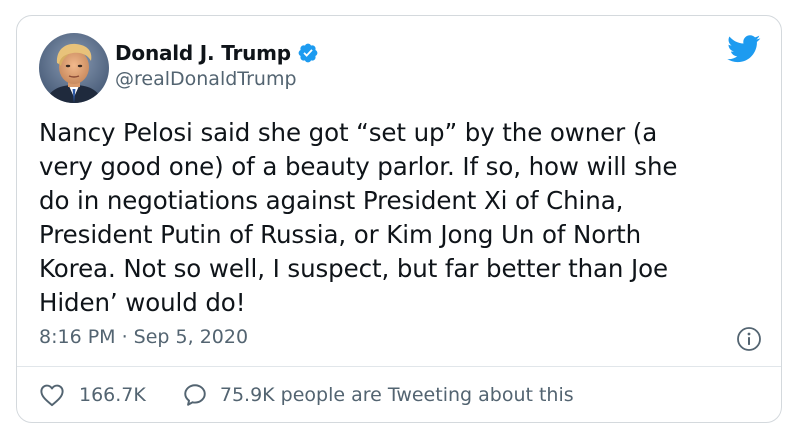 The height and width of the screenshot is (442, 800). What do you see at coordinates (396, 395) in the screenshot?
I see `reply-text: 75.9K people are Tweeting about this` at bounding box center [396, 395].